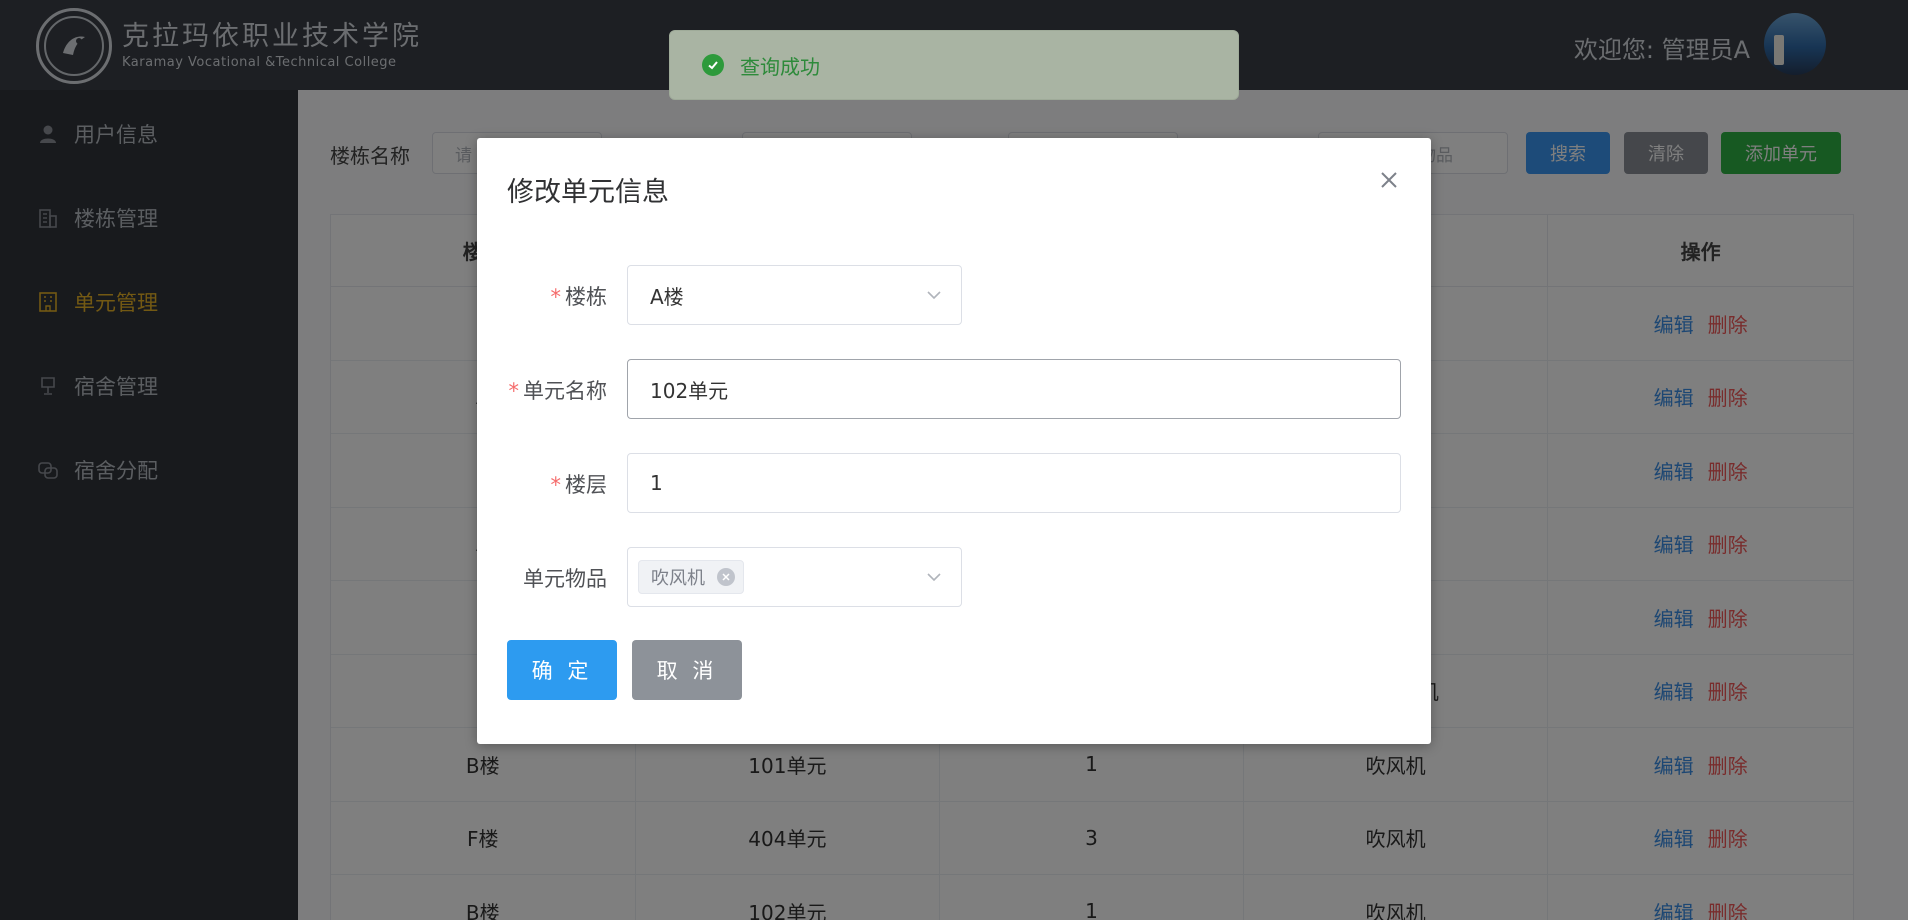  What do you see at coordinates (1389, 180) in the screenshot?
I see `close-icon` at bounding box center [1389, 180].